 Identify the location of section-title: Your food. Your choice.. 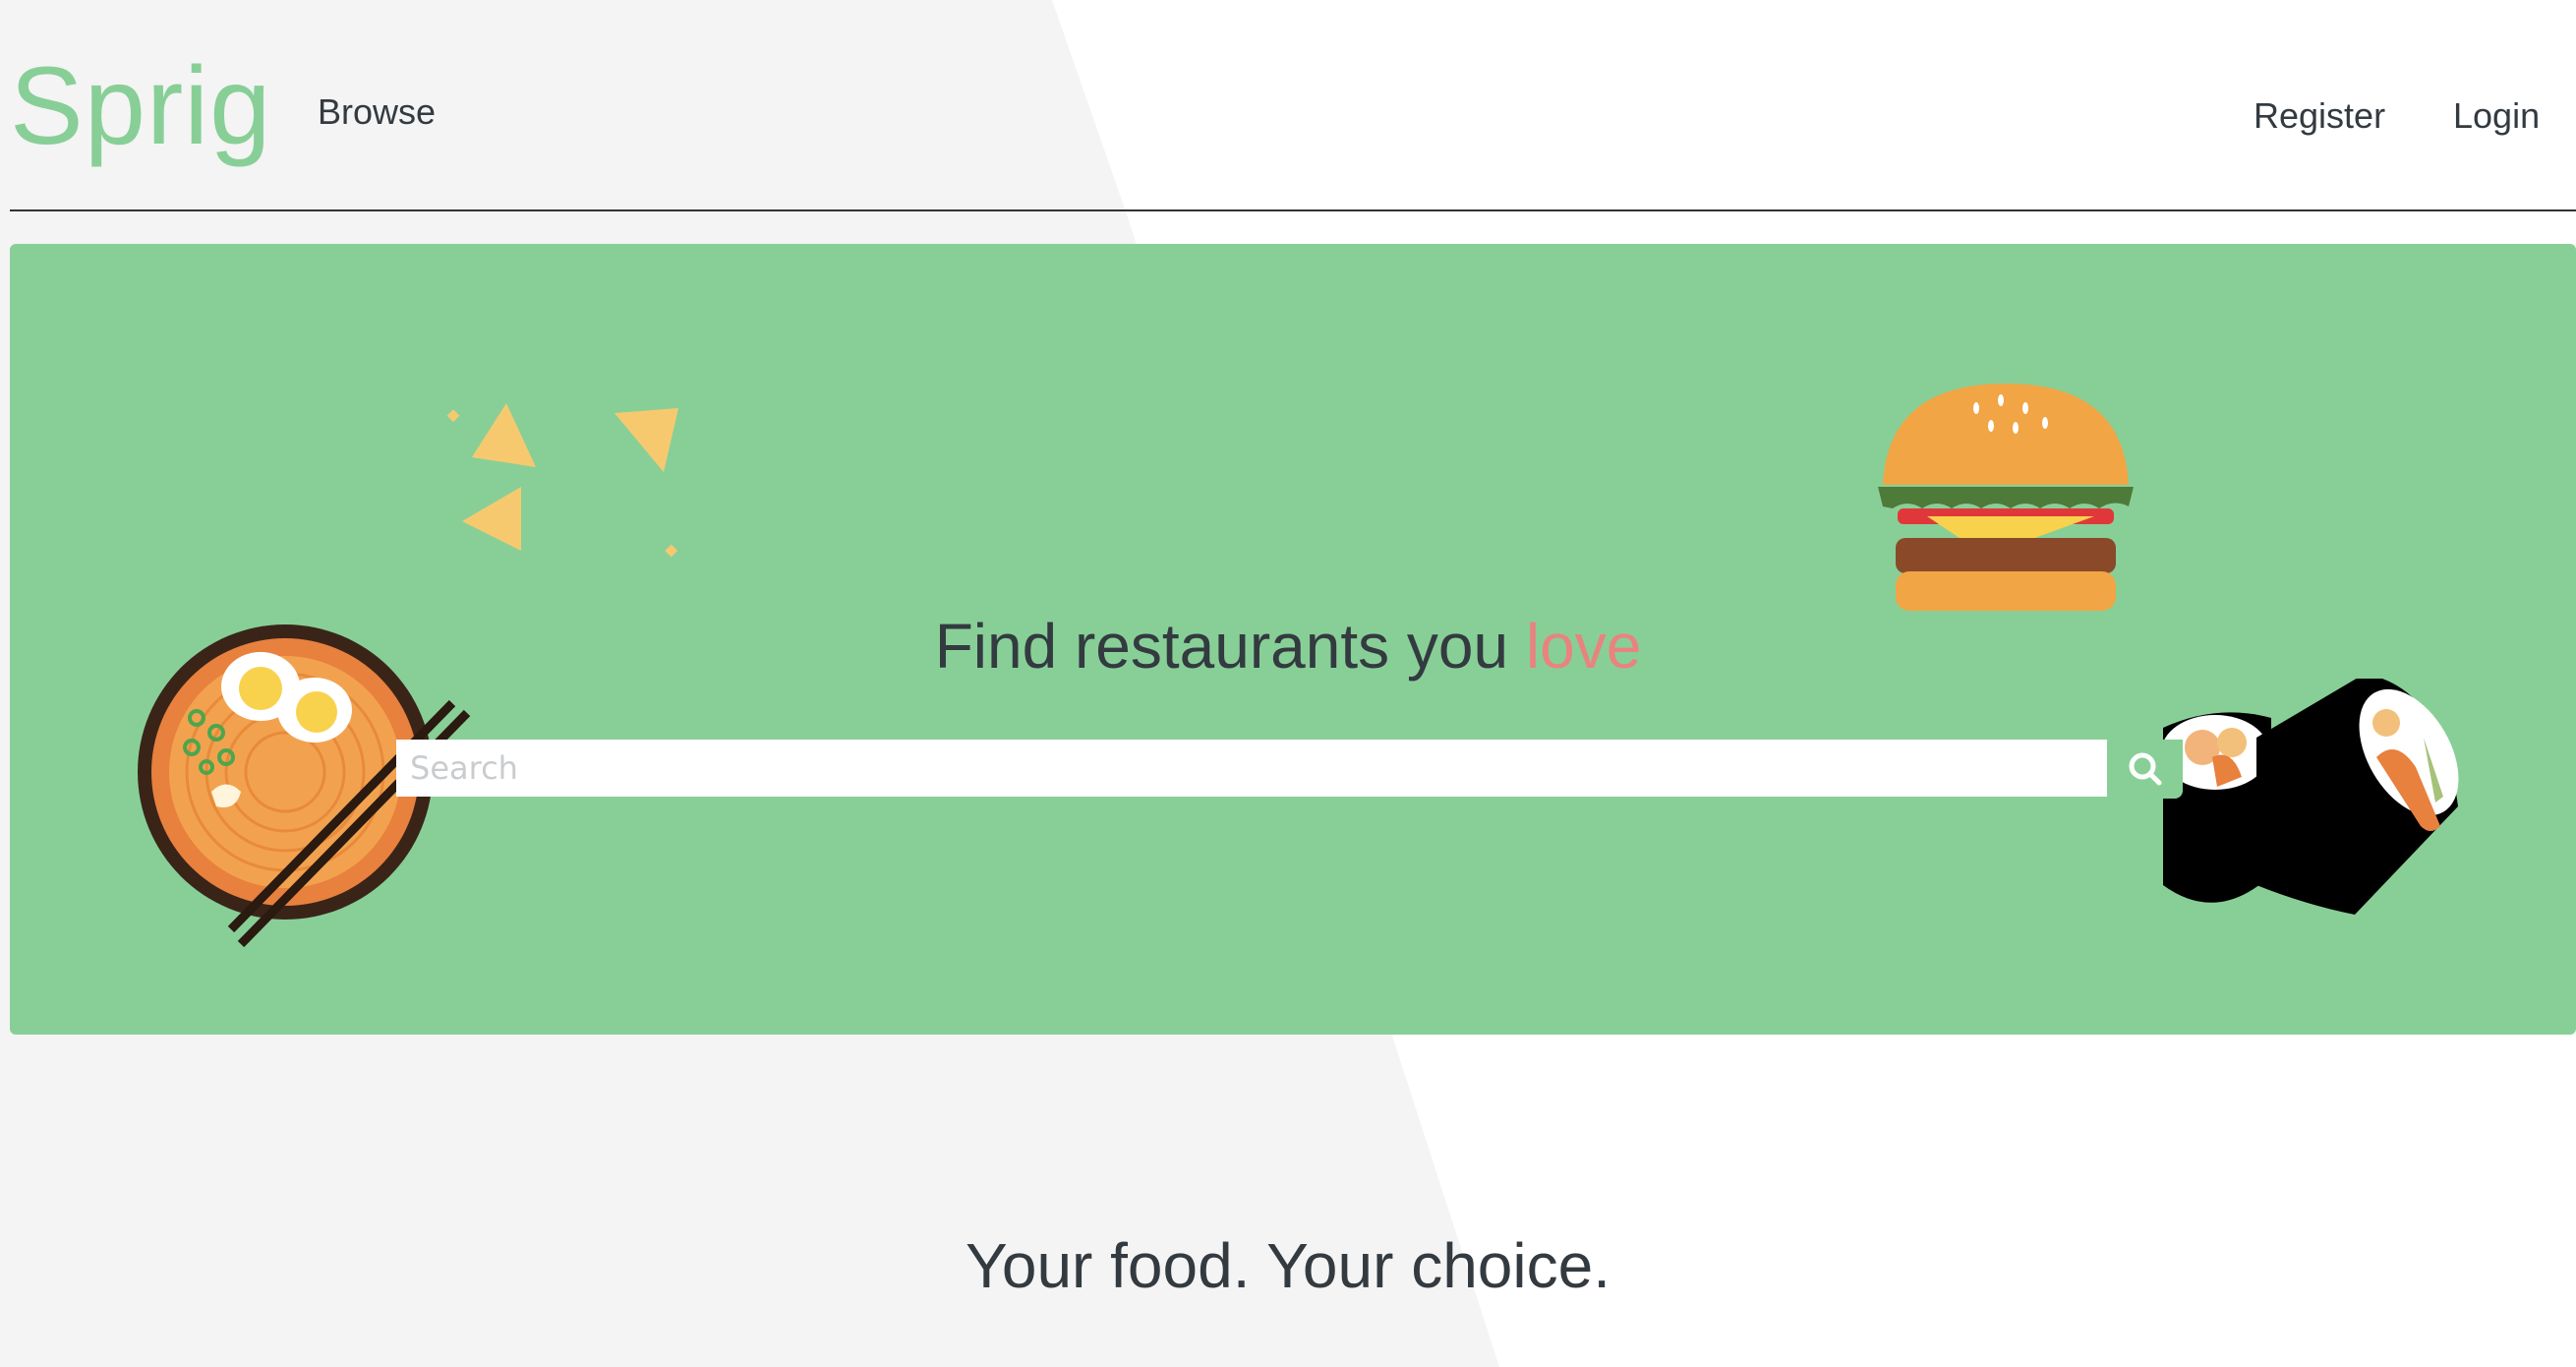
(1288, 1265).